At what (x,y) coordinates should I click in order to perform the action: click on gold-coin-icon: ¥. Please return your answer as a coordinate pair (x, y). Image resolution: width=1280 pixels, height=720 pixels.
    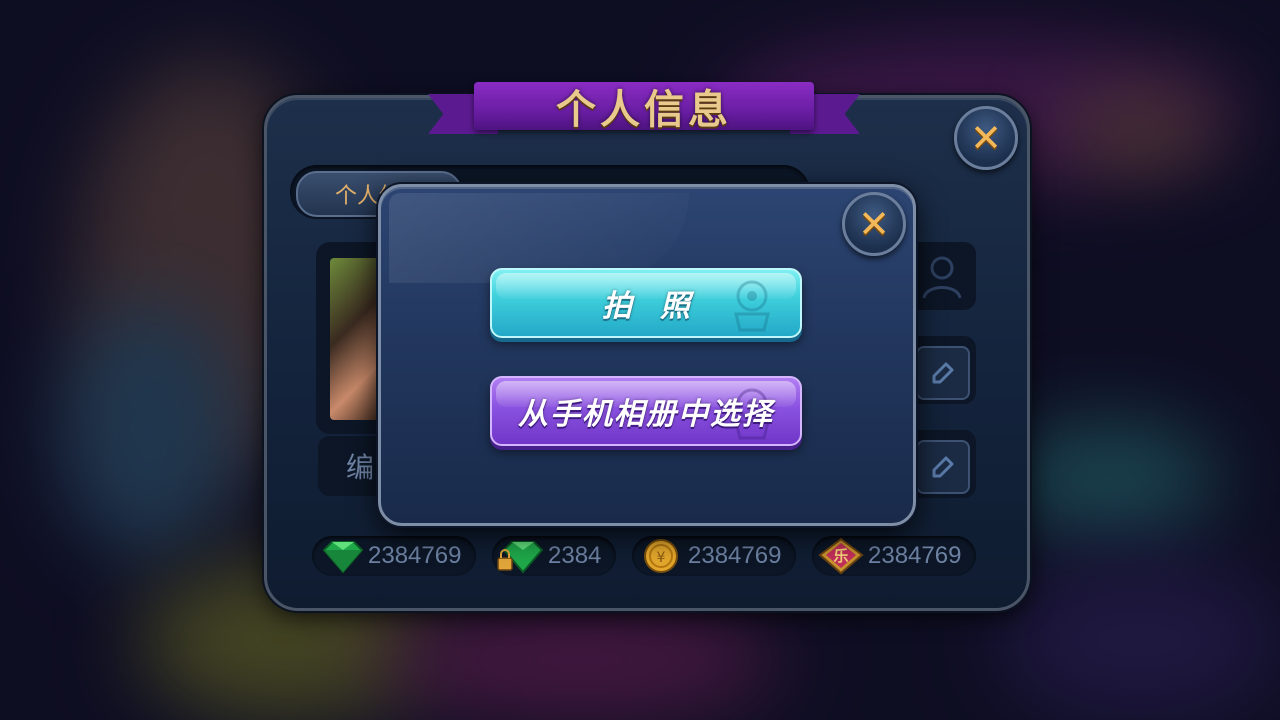
    Looking at the image, I should click on (661, 556).